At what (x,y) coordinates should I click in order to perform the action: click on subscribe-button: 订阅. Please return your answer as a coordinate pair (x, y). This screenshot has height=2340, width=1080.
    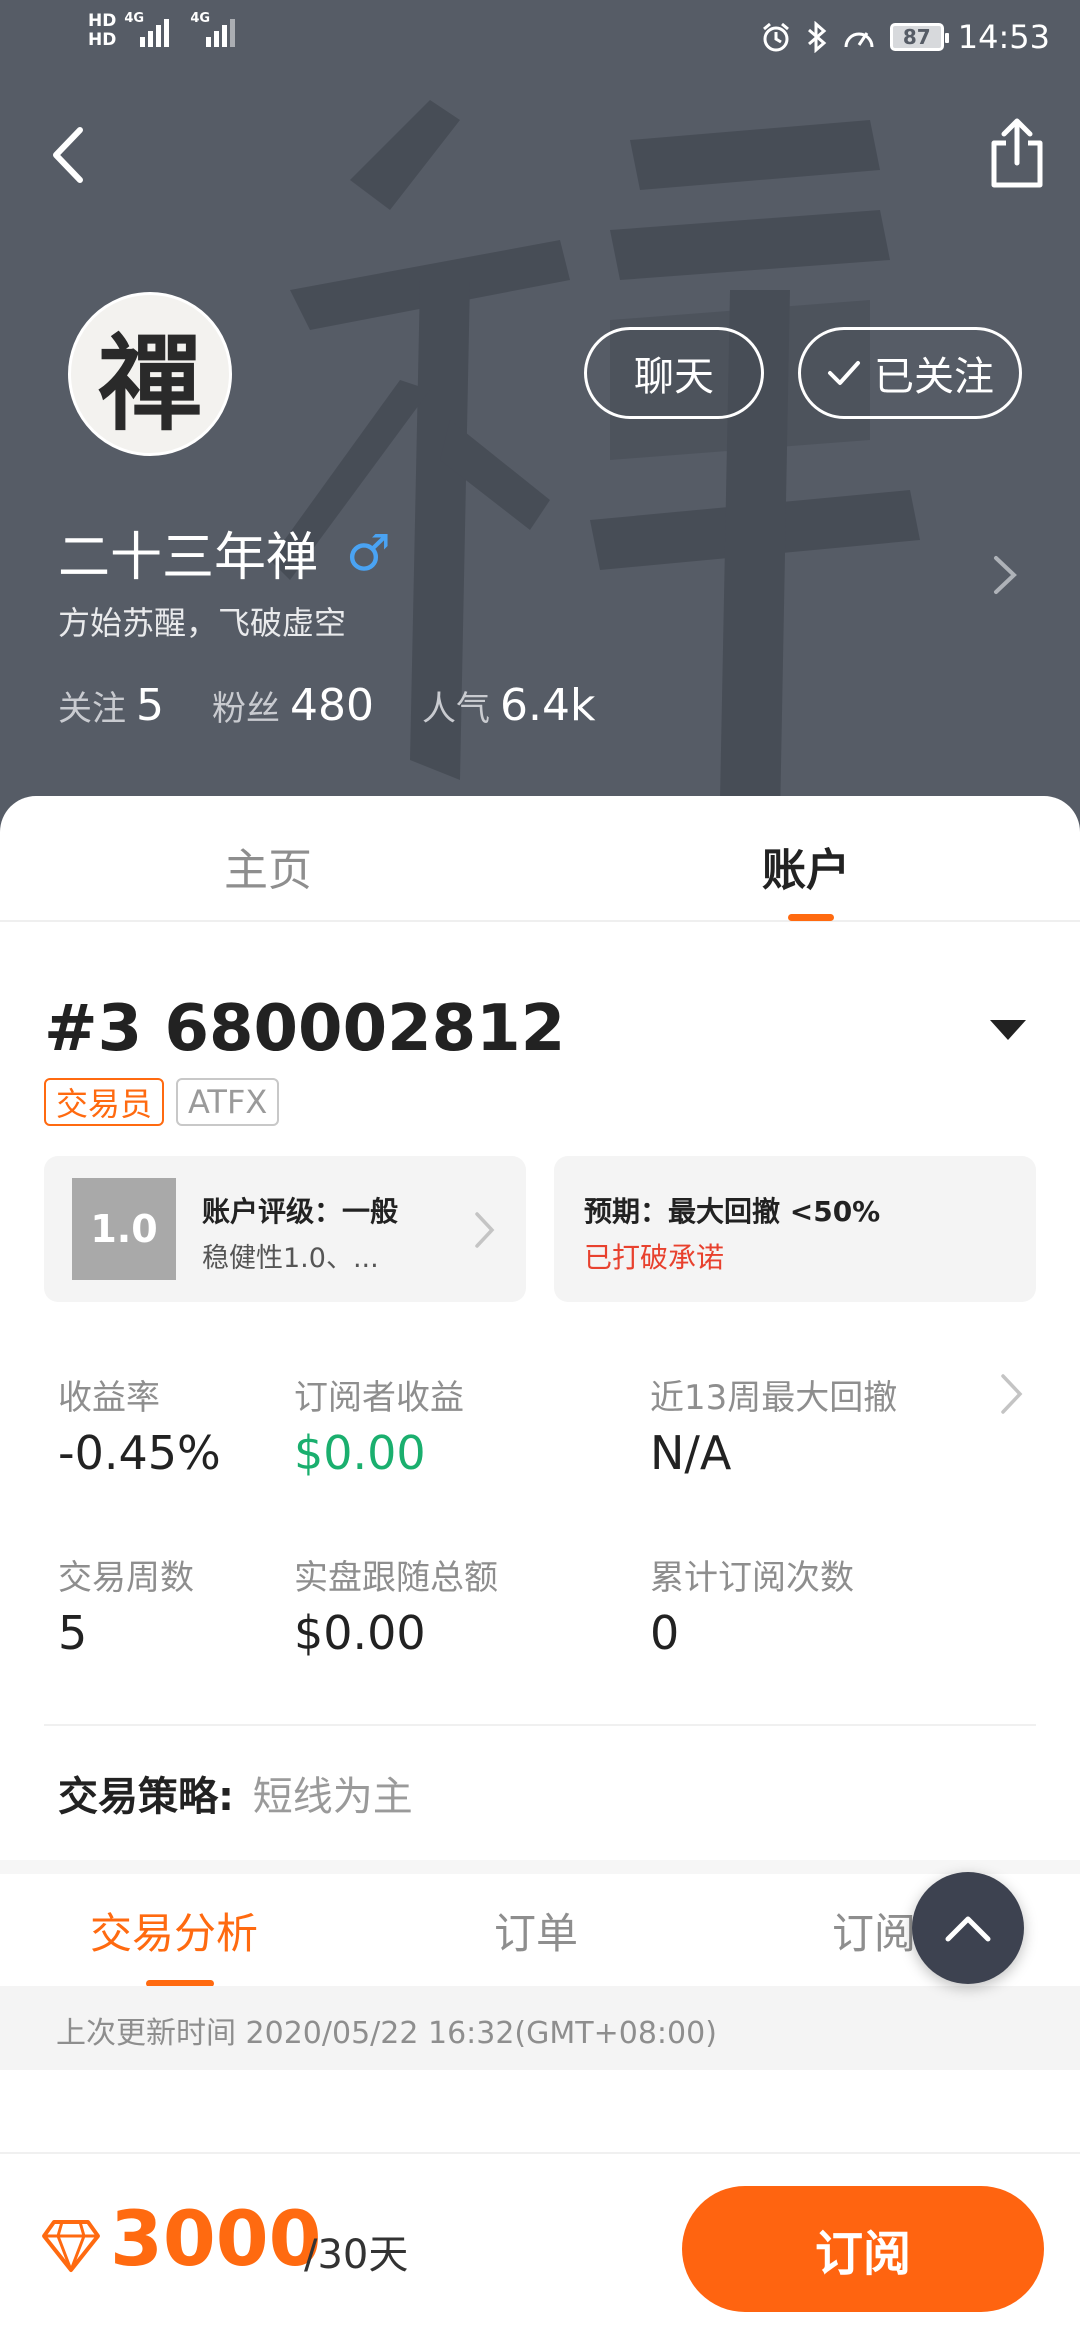
    Looking at the image, I should click on (863, 2249).